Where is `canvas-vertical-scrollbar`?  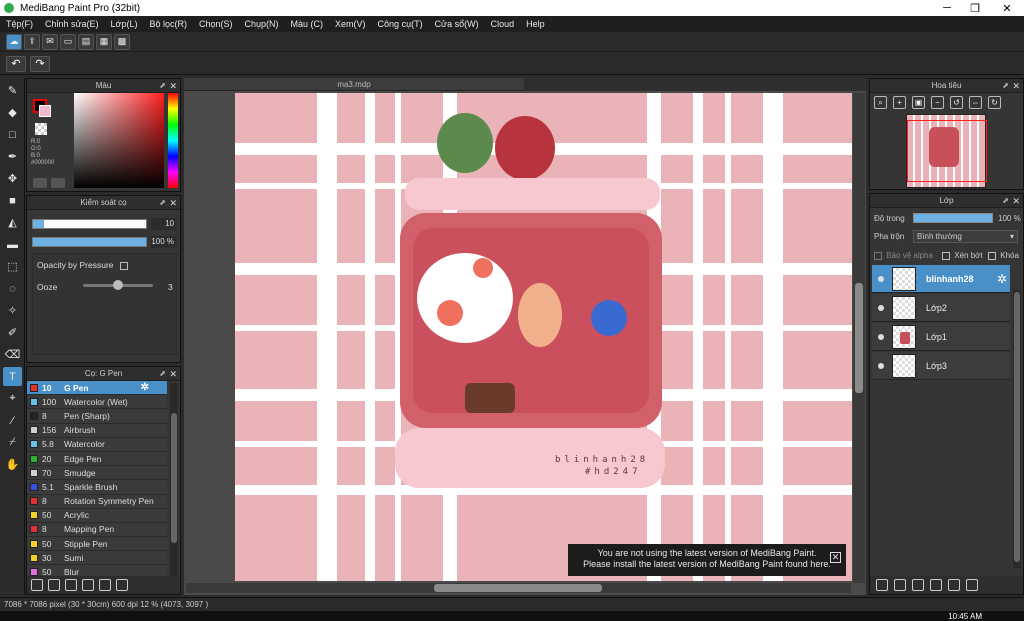
canvas-vertical-scrollbar is located at coordinates (859, 338).